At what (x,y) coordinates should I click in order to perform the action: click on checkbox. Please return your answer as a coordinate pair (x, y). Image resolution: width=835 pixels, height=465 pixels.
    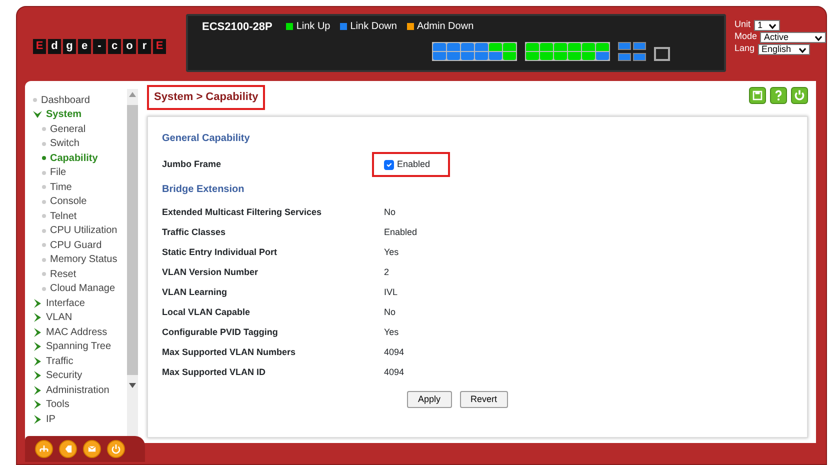
    Looking at the image, I should click on (389, 165).